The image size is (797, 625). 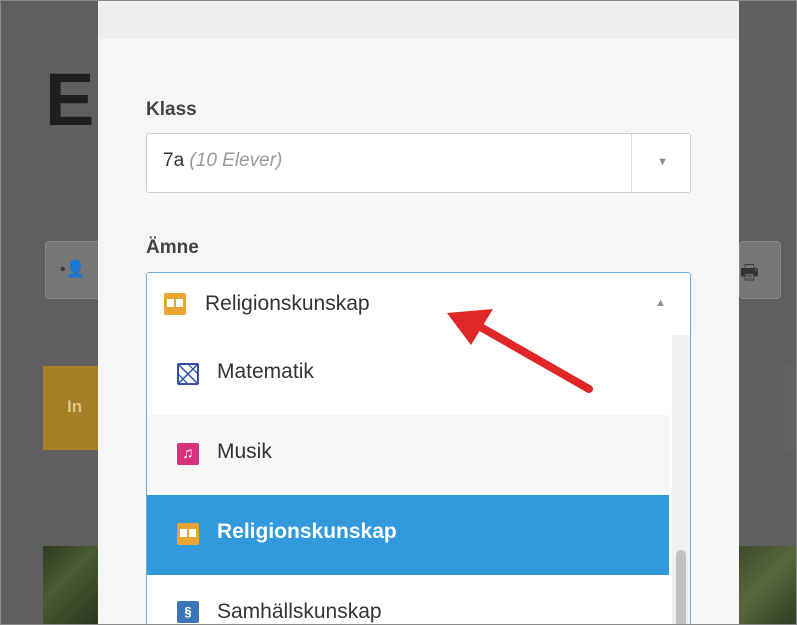 I want to click on option-religionskunskap: Religionskunskap, so click(x=408, y=535).